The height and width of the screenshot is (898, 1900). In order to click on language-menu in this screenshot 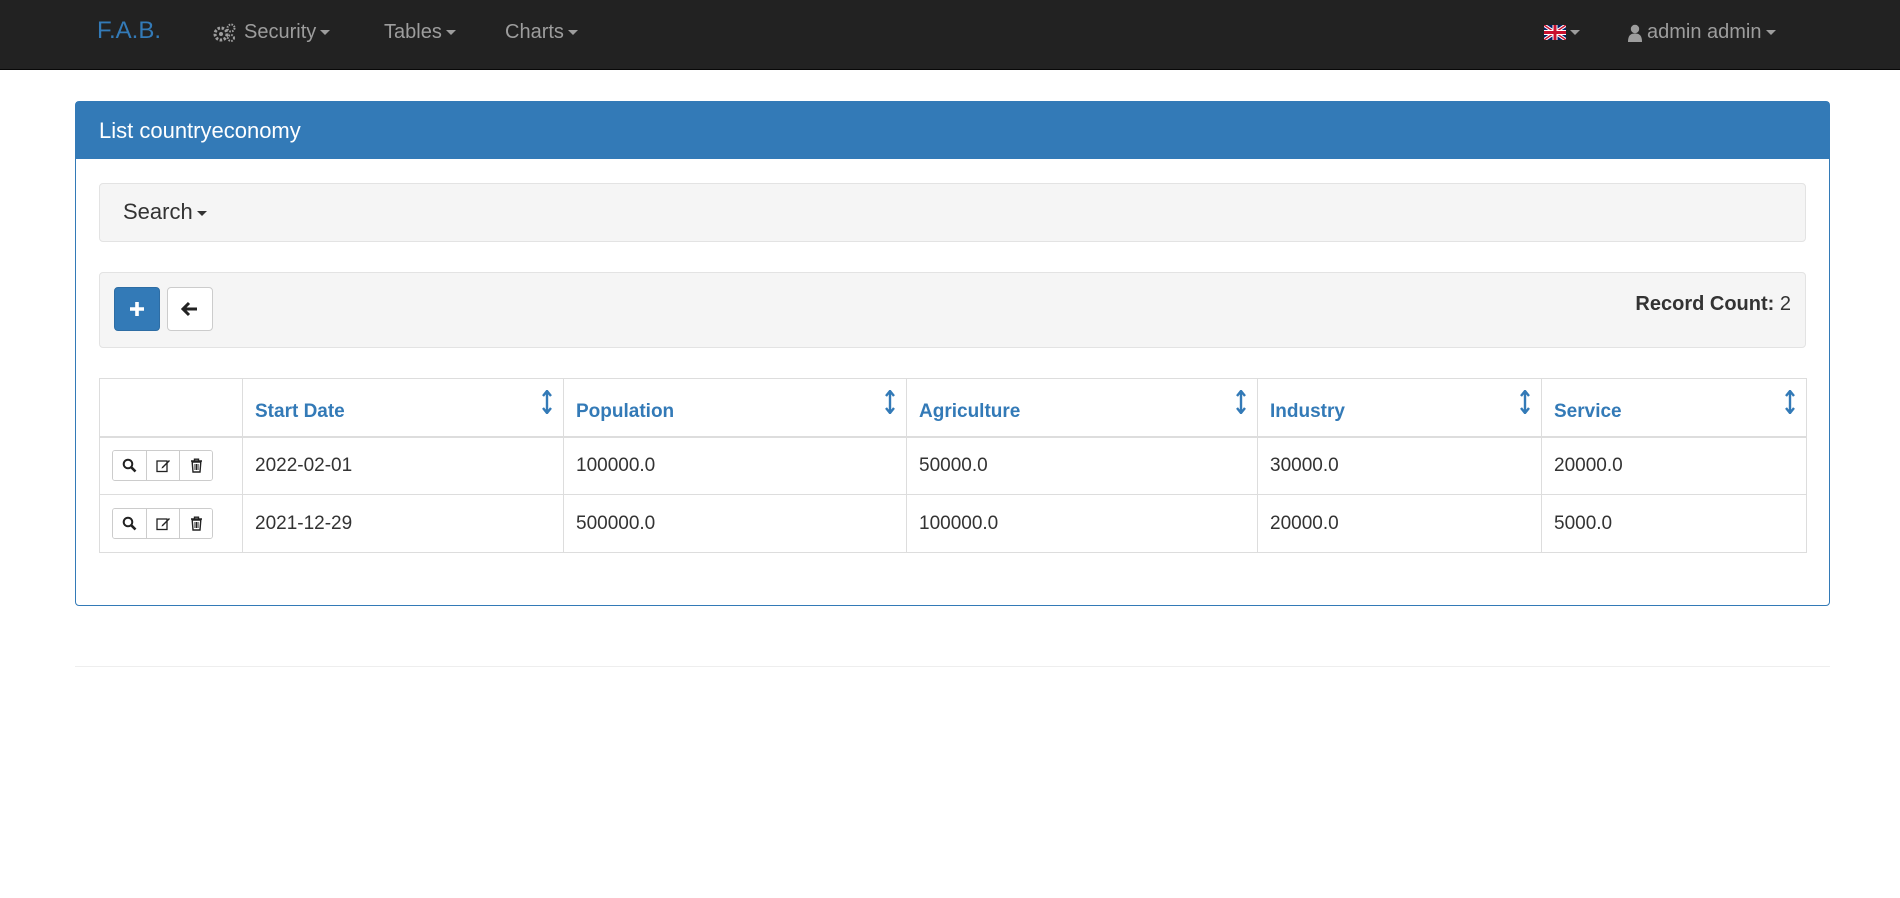, I will do `click(1562, 32)`.